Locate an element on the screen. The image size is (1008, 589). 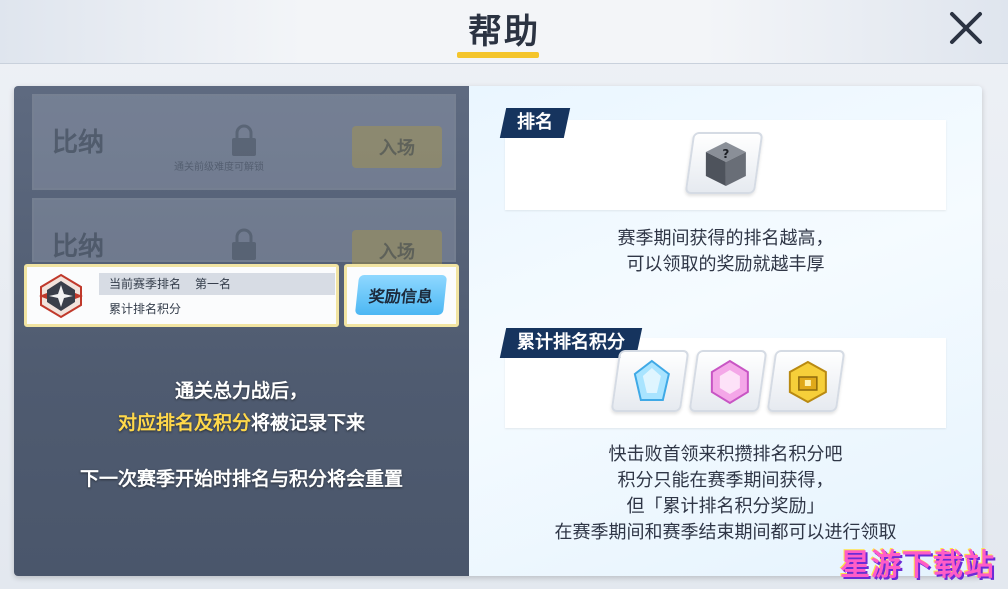
pink-crystal-tile is located at coordinates (728, 381).